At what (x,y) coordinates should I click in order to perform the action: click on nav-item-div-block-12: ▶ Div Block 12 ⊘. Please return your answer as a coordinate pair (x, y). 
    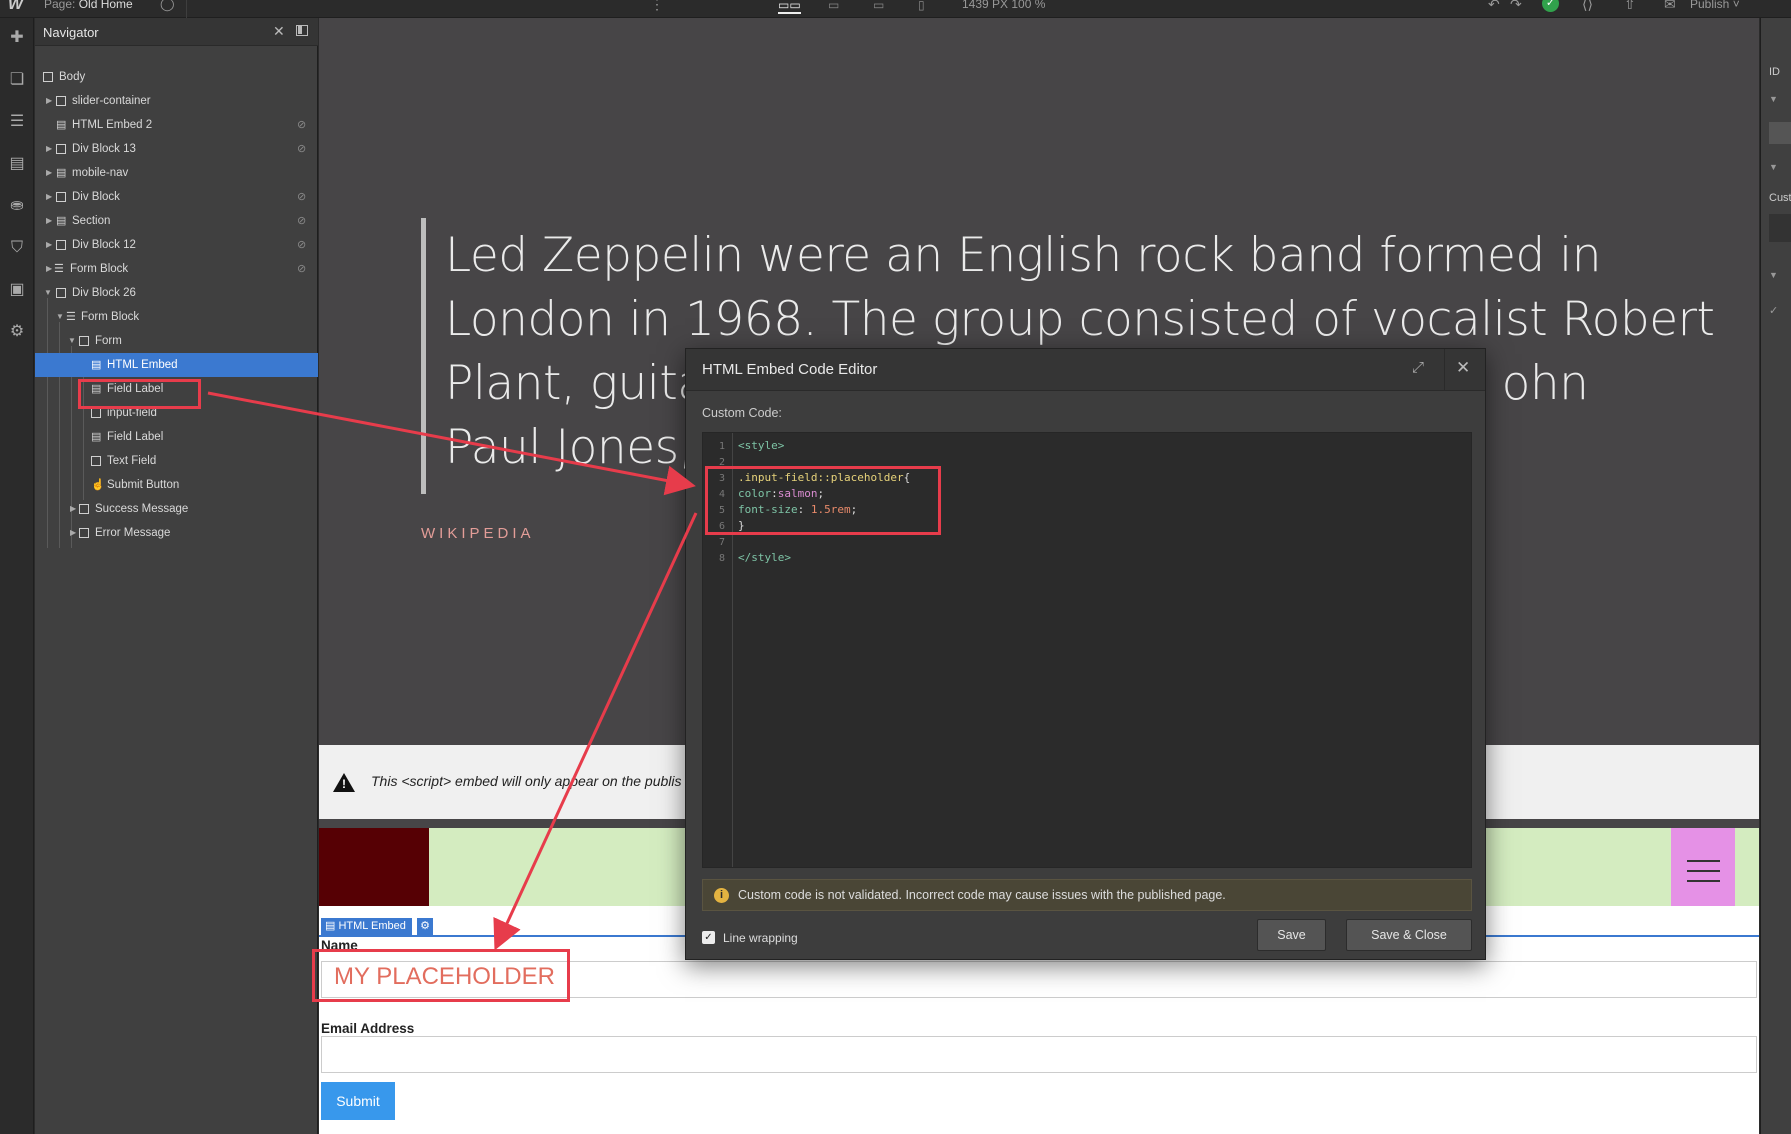
    Looking at the image, I should click on (176, 245).